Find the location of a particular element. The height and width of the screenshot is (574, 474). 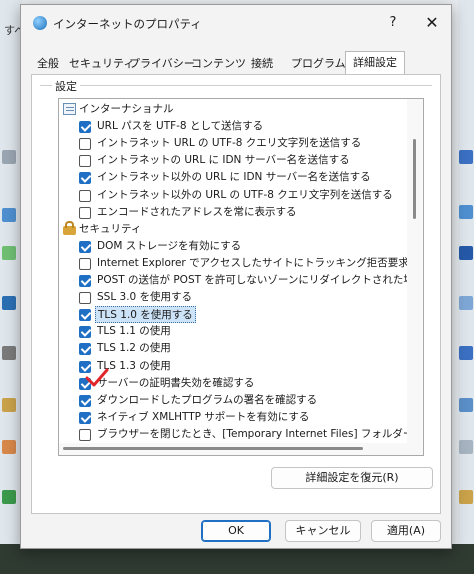

setting-option: TLS 1.3 の使用 is located at coordinates (233, 366).